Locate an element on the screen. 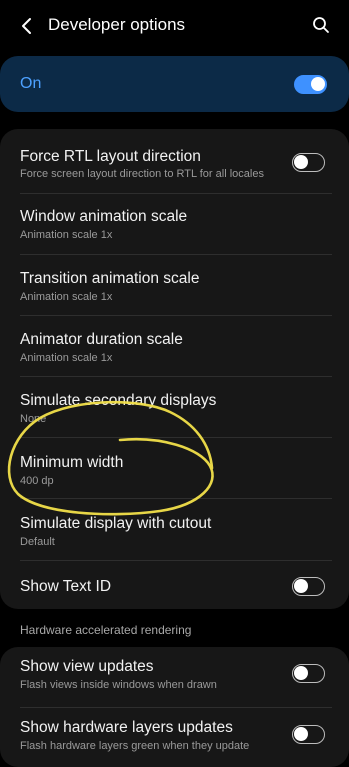 The image size is (349, 767). setting-title: Animator duration scale is located at coordinates (101, 339).